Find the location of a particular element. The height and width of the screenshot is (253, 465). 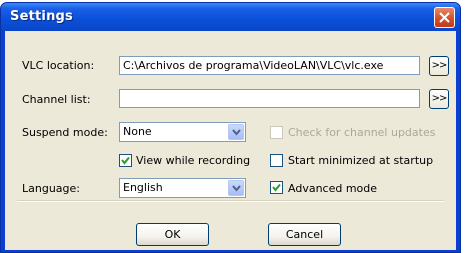

language-dropdown-arrow is located at coordinates (236, 188).